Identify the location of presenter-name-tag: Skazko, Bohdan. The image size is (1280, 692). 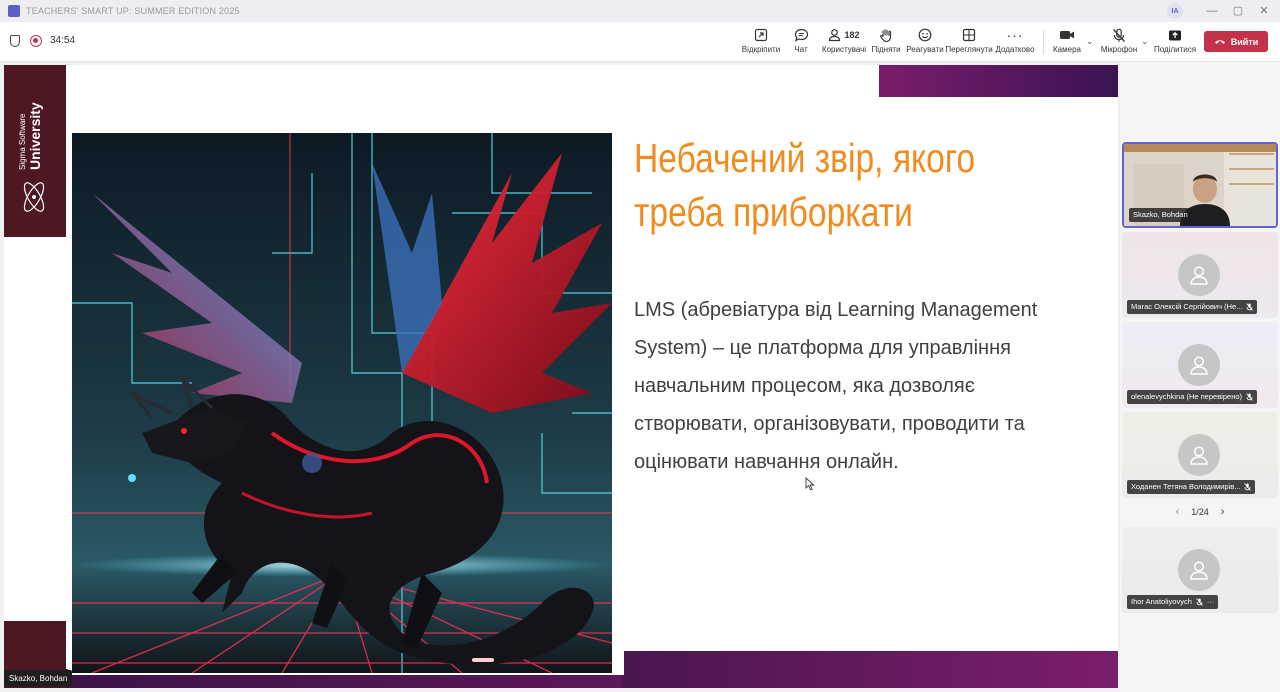
(38, 678).